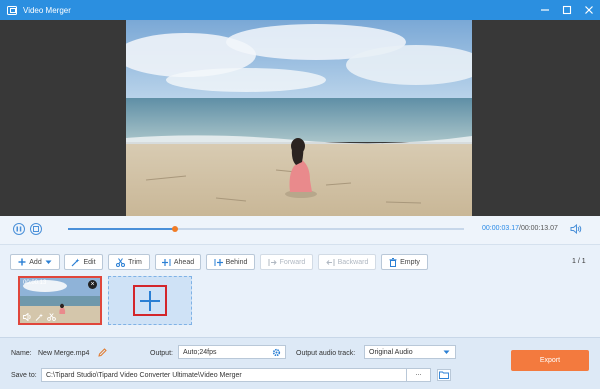 The width and height of the screenshot is (600, 389). What do you see at coordinates (184, 262) in the screenshot?
I see `ahead-label: Ahead` at bounding box center [184, 262].